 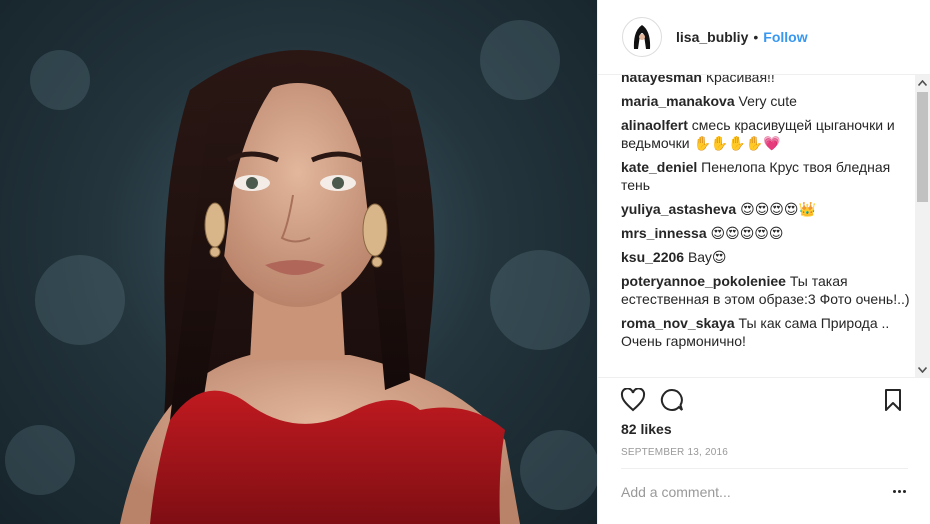 What do you see at coordinates (922, 369) in the screenshot?
I see `scroll-down-icon` at bounding box center [922, 369].